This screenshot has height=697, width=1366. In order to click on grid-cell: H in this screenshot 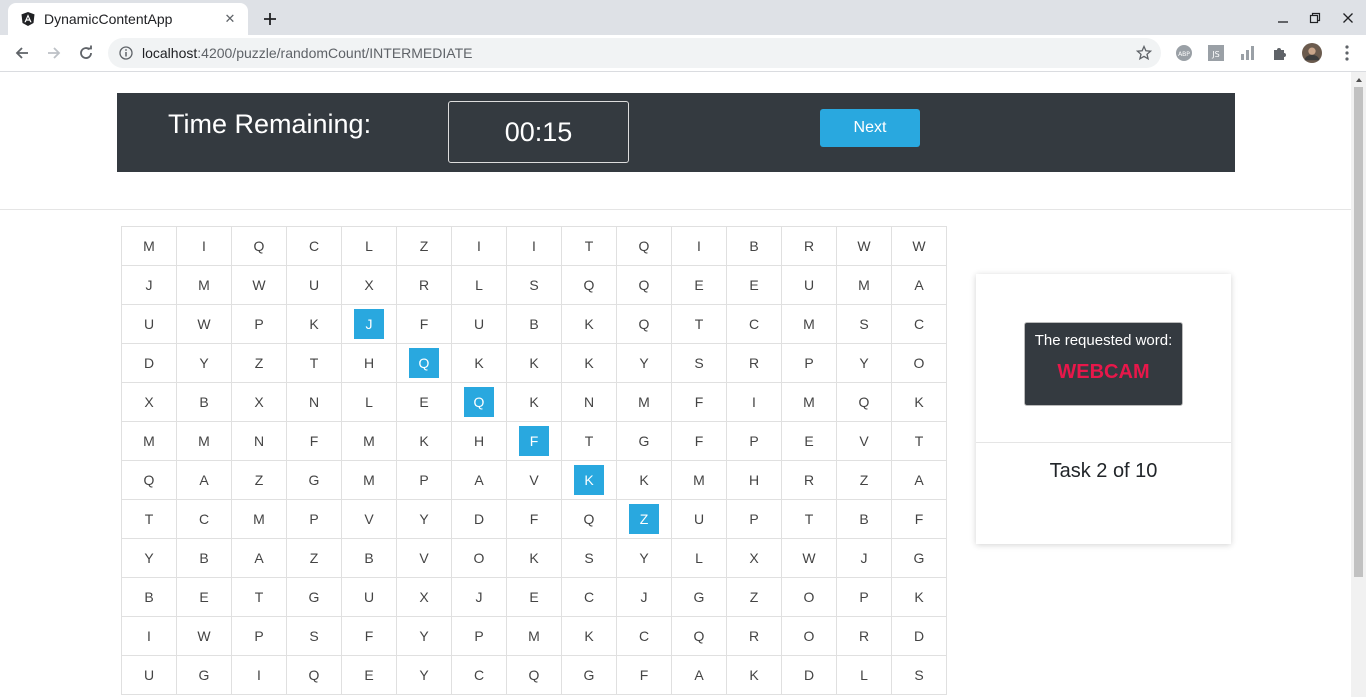, I will do `click(479, 441)`.